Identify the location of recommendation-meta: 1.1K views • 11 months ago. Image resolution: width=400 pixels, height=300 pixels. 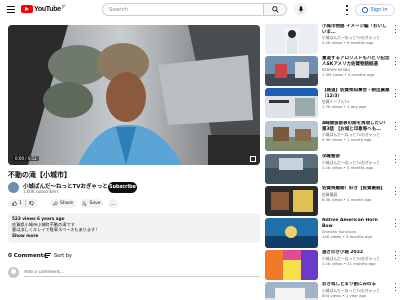
(349, 263).